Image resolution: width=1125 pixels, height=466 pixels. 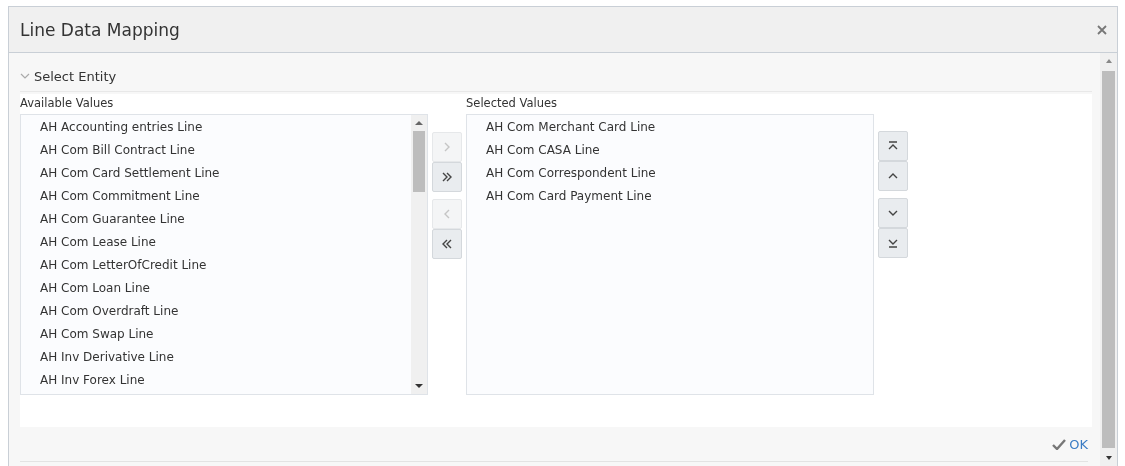 I want to click on checkmark-icon, so click(x=1059, y=444).